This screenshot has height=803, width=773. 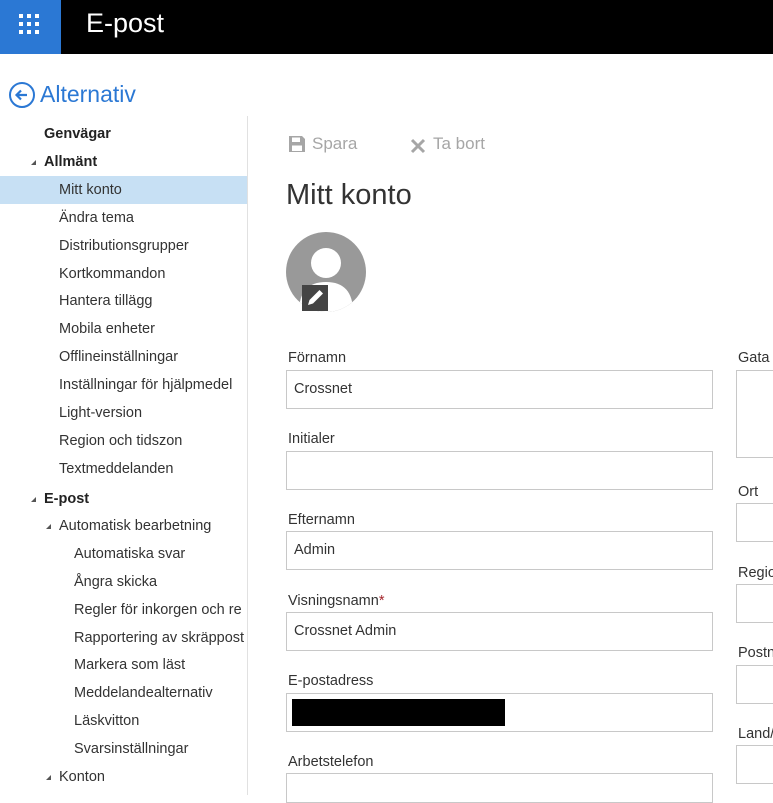 What do you see at coordinates (754, 414) in the screenshot?
I see `street-input` at bounding box center [754, 414].